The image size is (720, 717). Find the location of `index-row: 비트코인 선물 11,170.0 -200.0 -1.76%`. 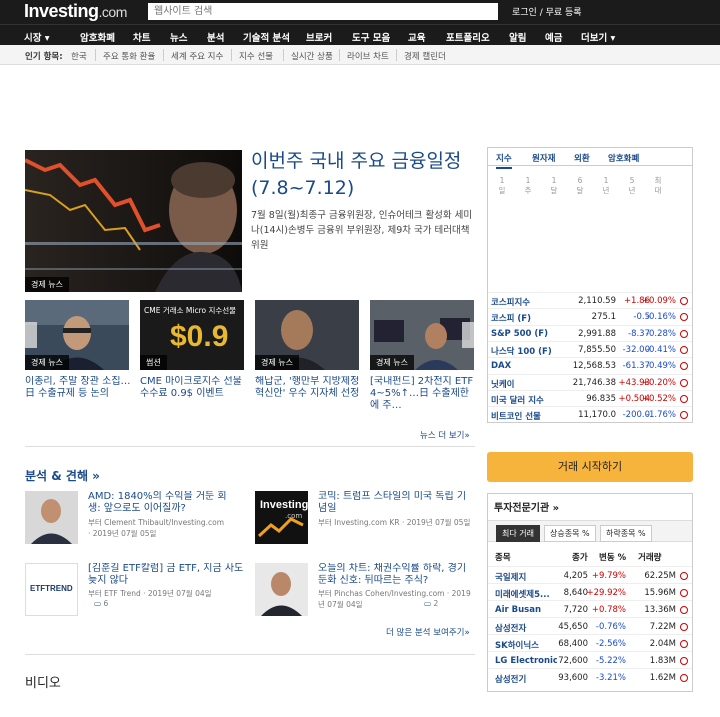

index-row: 비트코인 선물 11,170.0 -200.0 -1.76% is located at coordinates (590, 414).